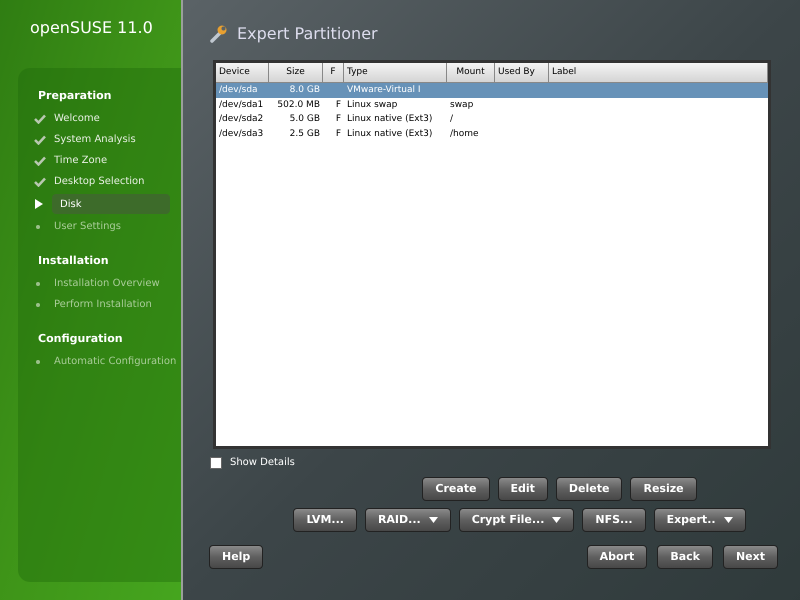 The width and height of the screenshot is (800, 600). Describe the element at coordinates (522, 72) in the screenshot. I see `column-header: Used By` at that location.